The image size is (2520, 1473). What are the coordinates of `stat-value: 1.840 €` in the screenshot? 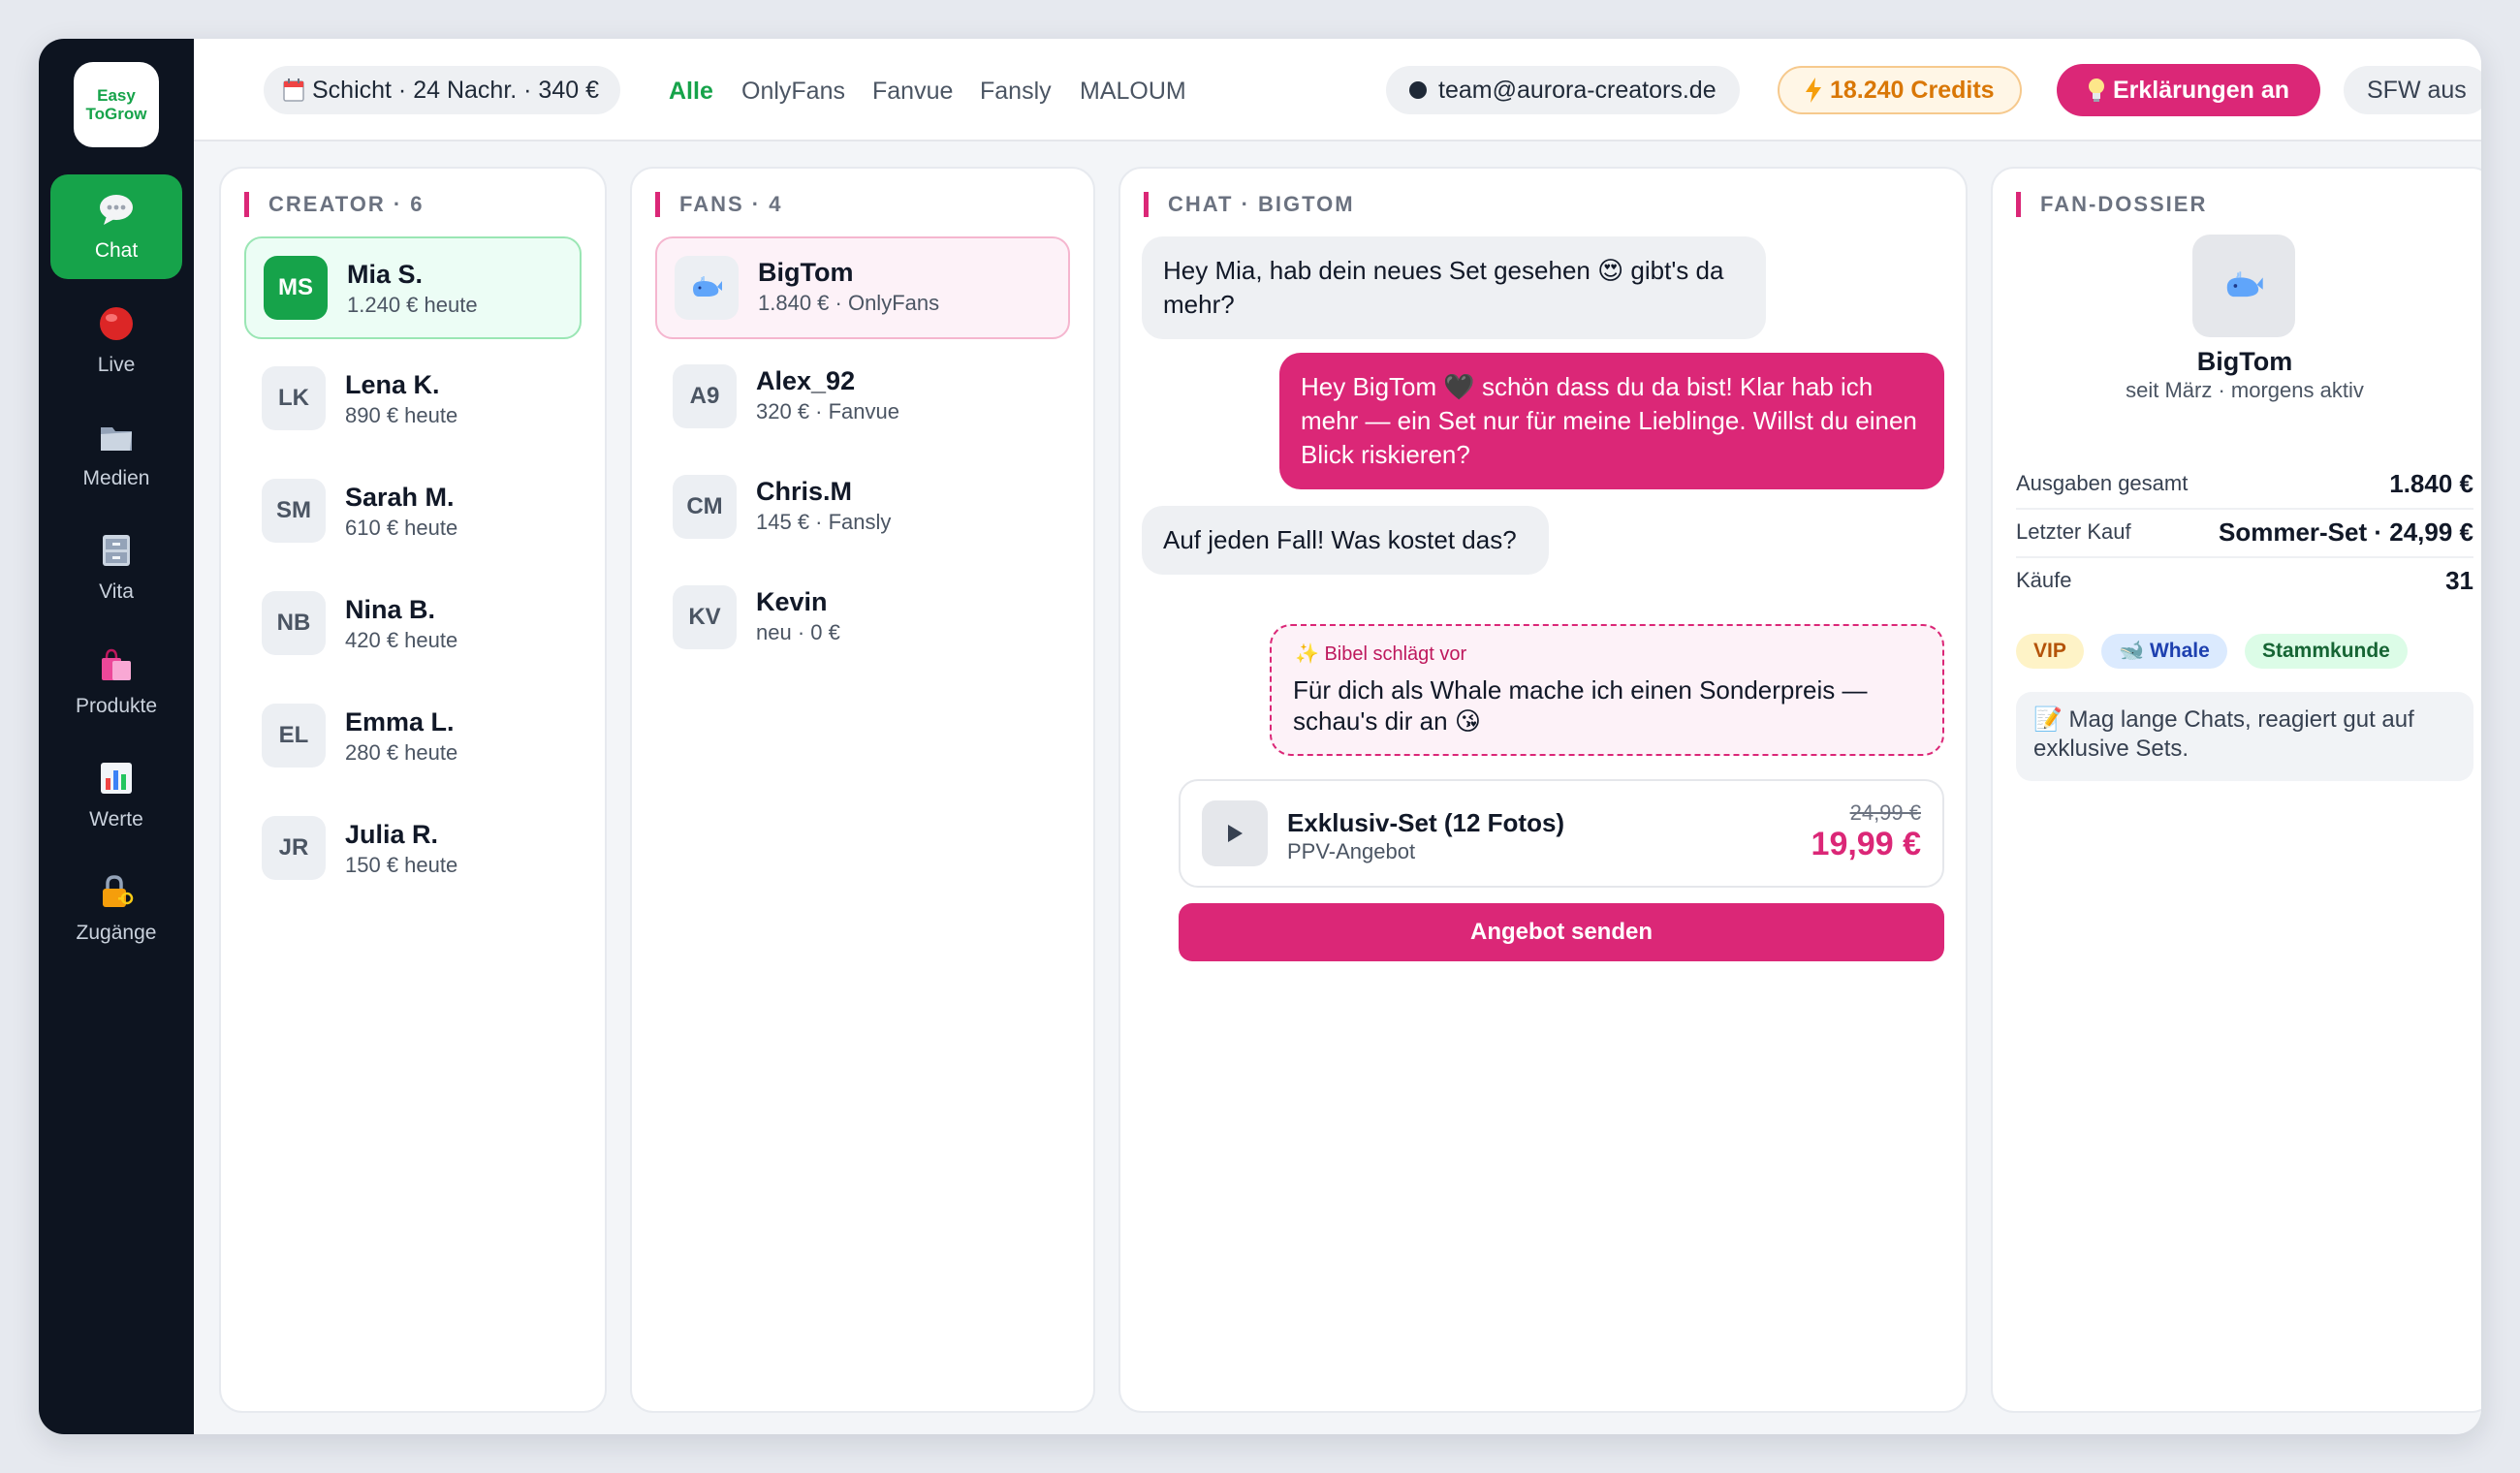 It's located at (2431, 483).